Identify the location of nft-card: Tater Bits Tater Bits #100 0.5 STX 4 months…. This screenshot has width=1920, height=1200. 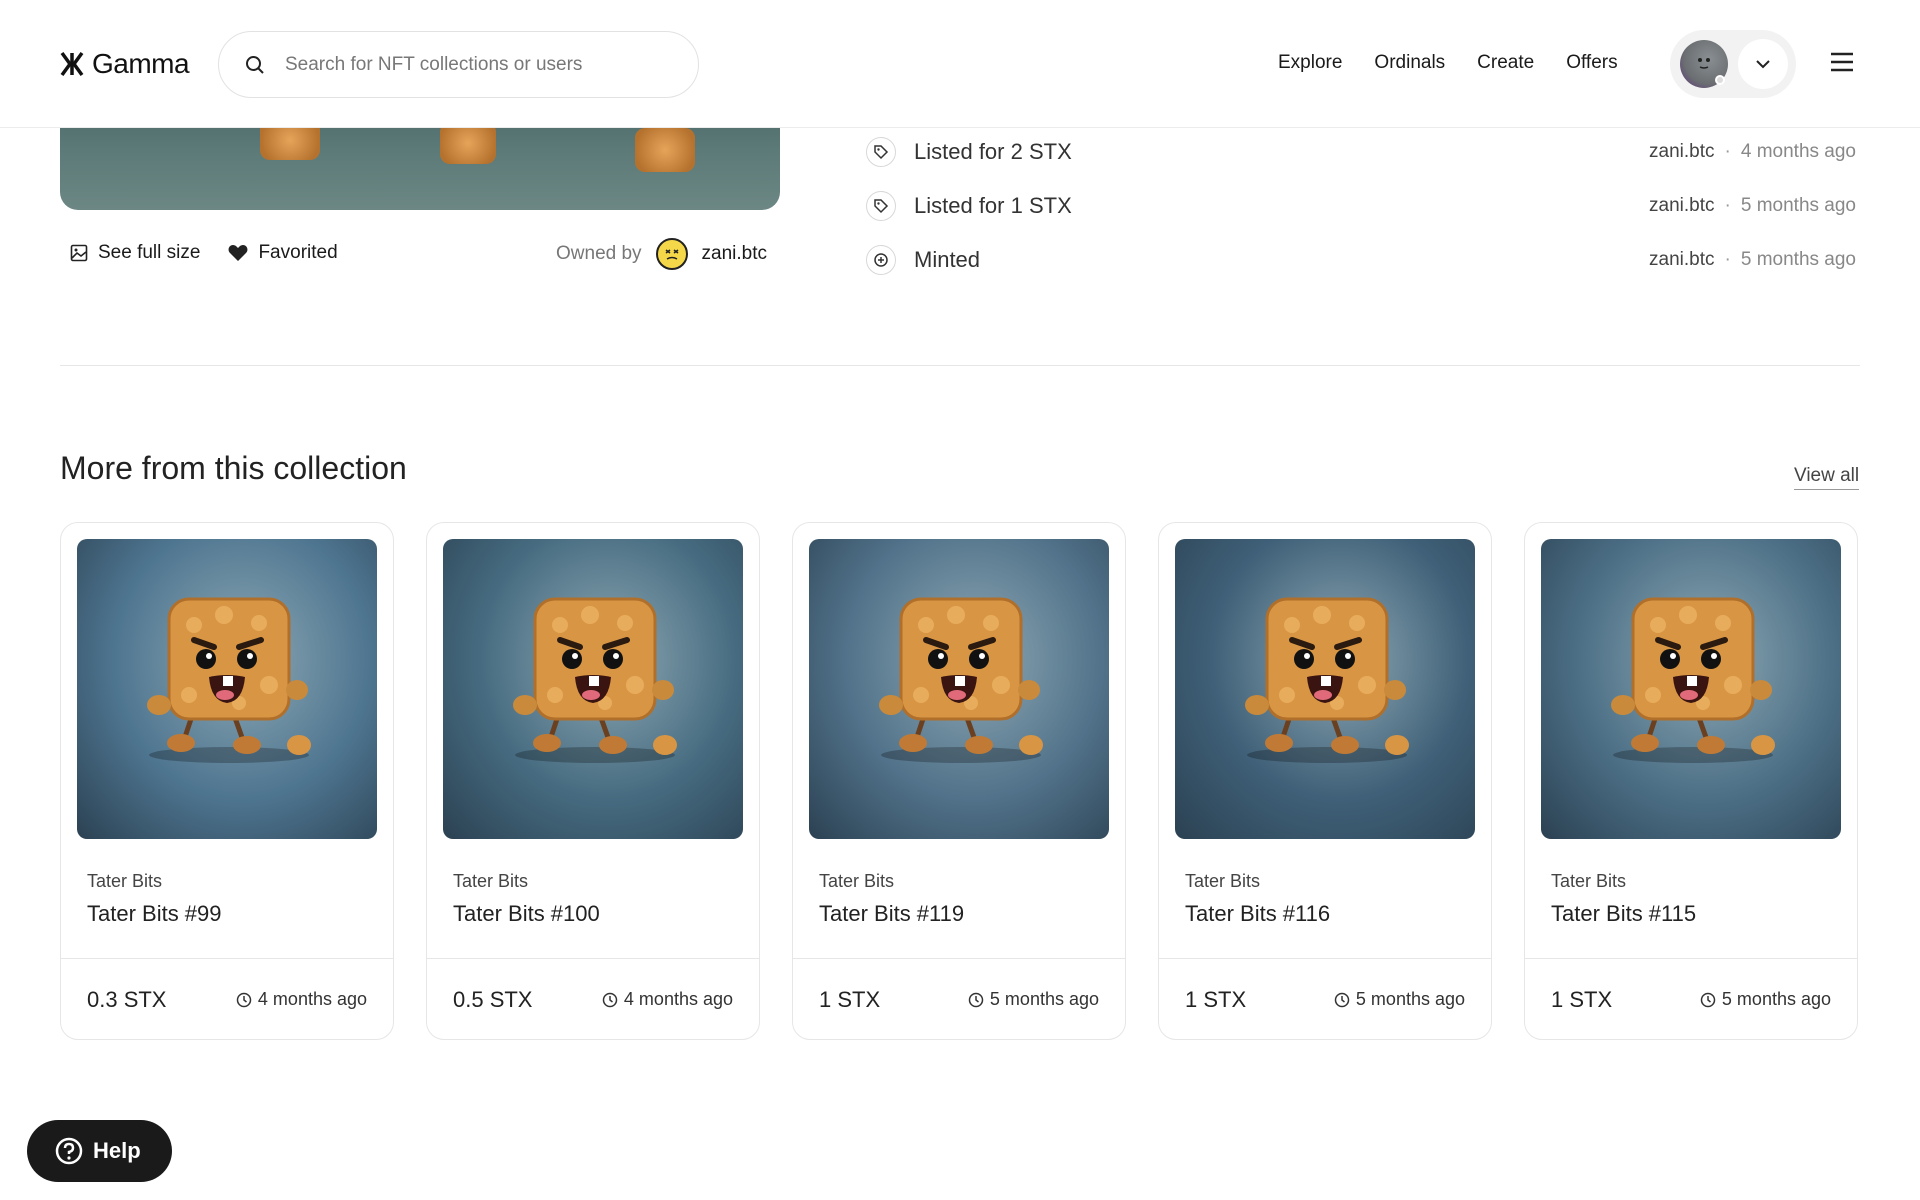
(593, 781).